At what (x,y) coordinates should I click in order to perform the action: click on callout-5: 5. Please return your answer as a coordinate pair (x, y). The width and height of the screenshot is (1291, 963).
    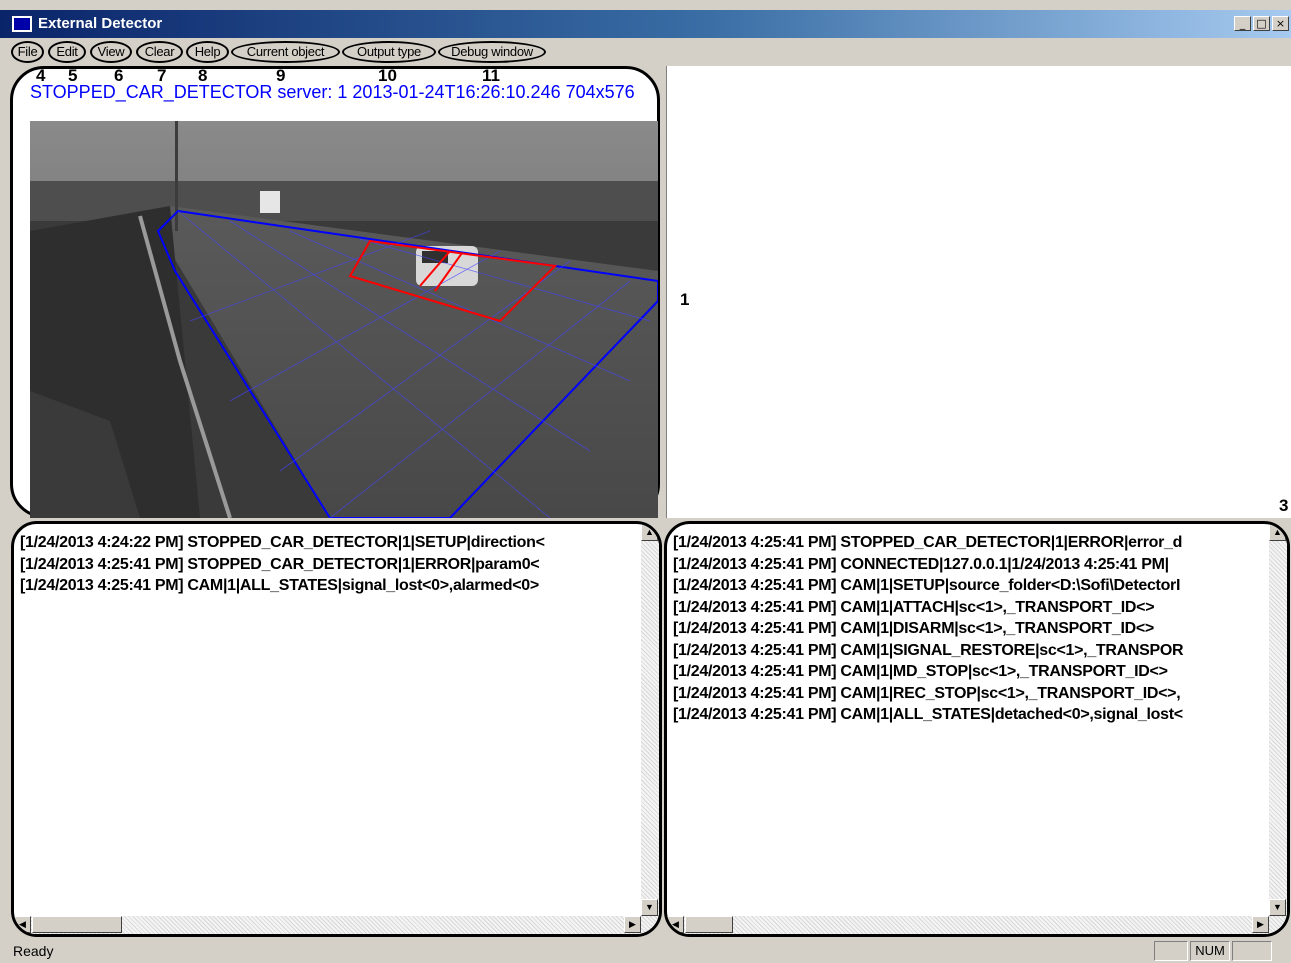
    Looking at the image, I should click on (73, 75).